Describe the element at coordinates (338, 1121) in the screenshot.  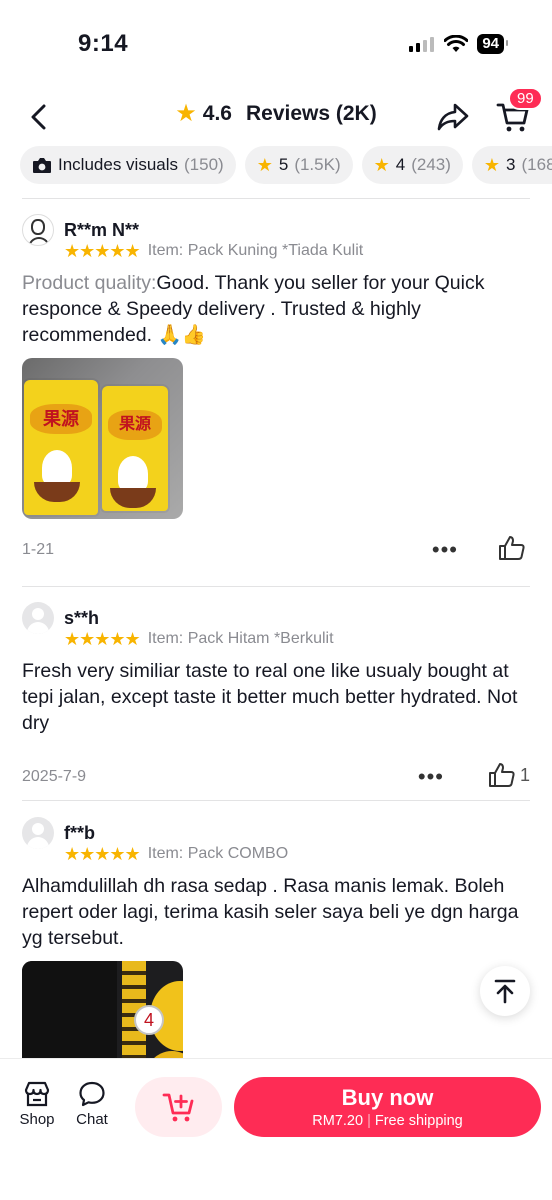
I see `price: RM7.20` at that location.